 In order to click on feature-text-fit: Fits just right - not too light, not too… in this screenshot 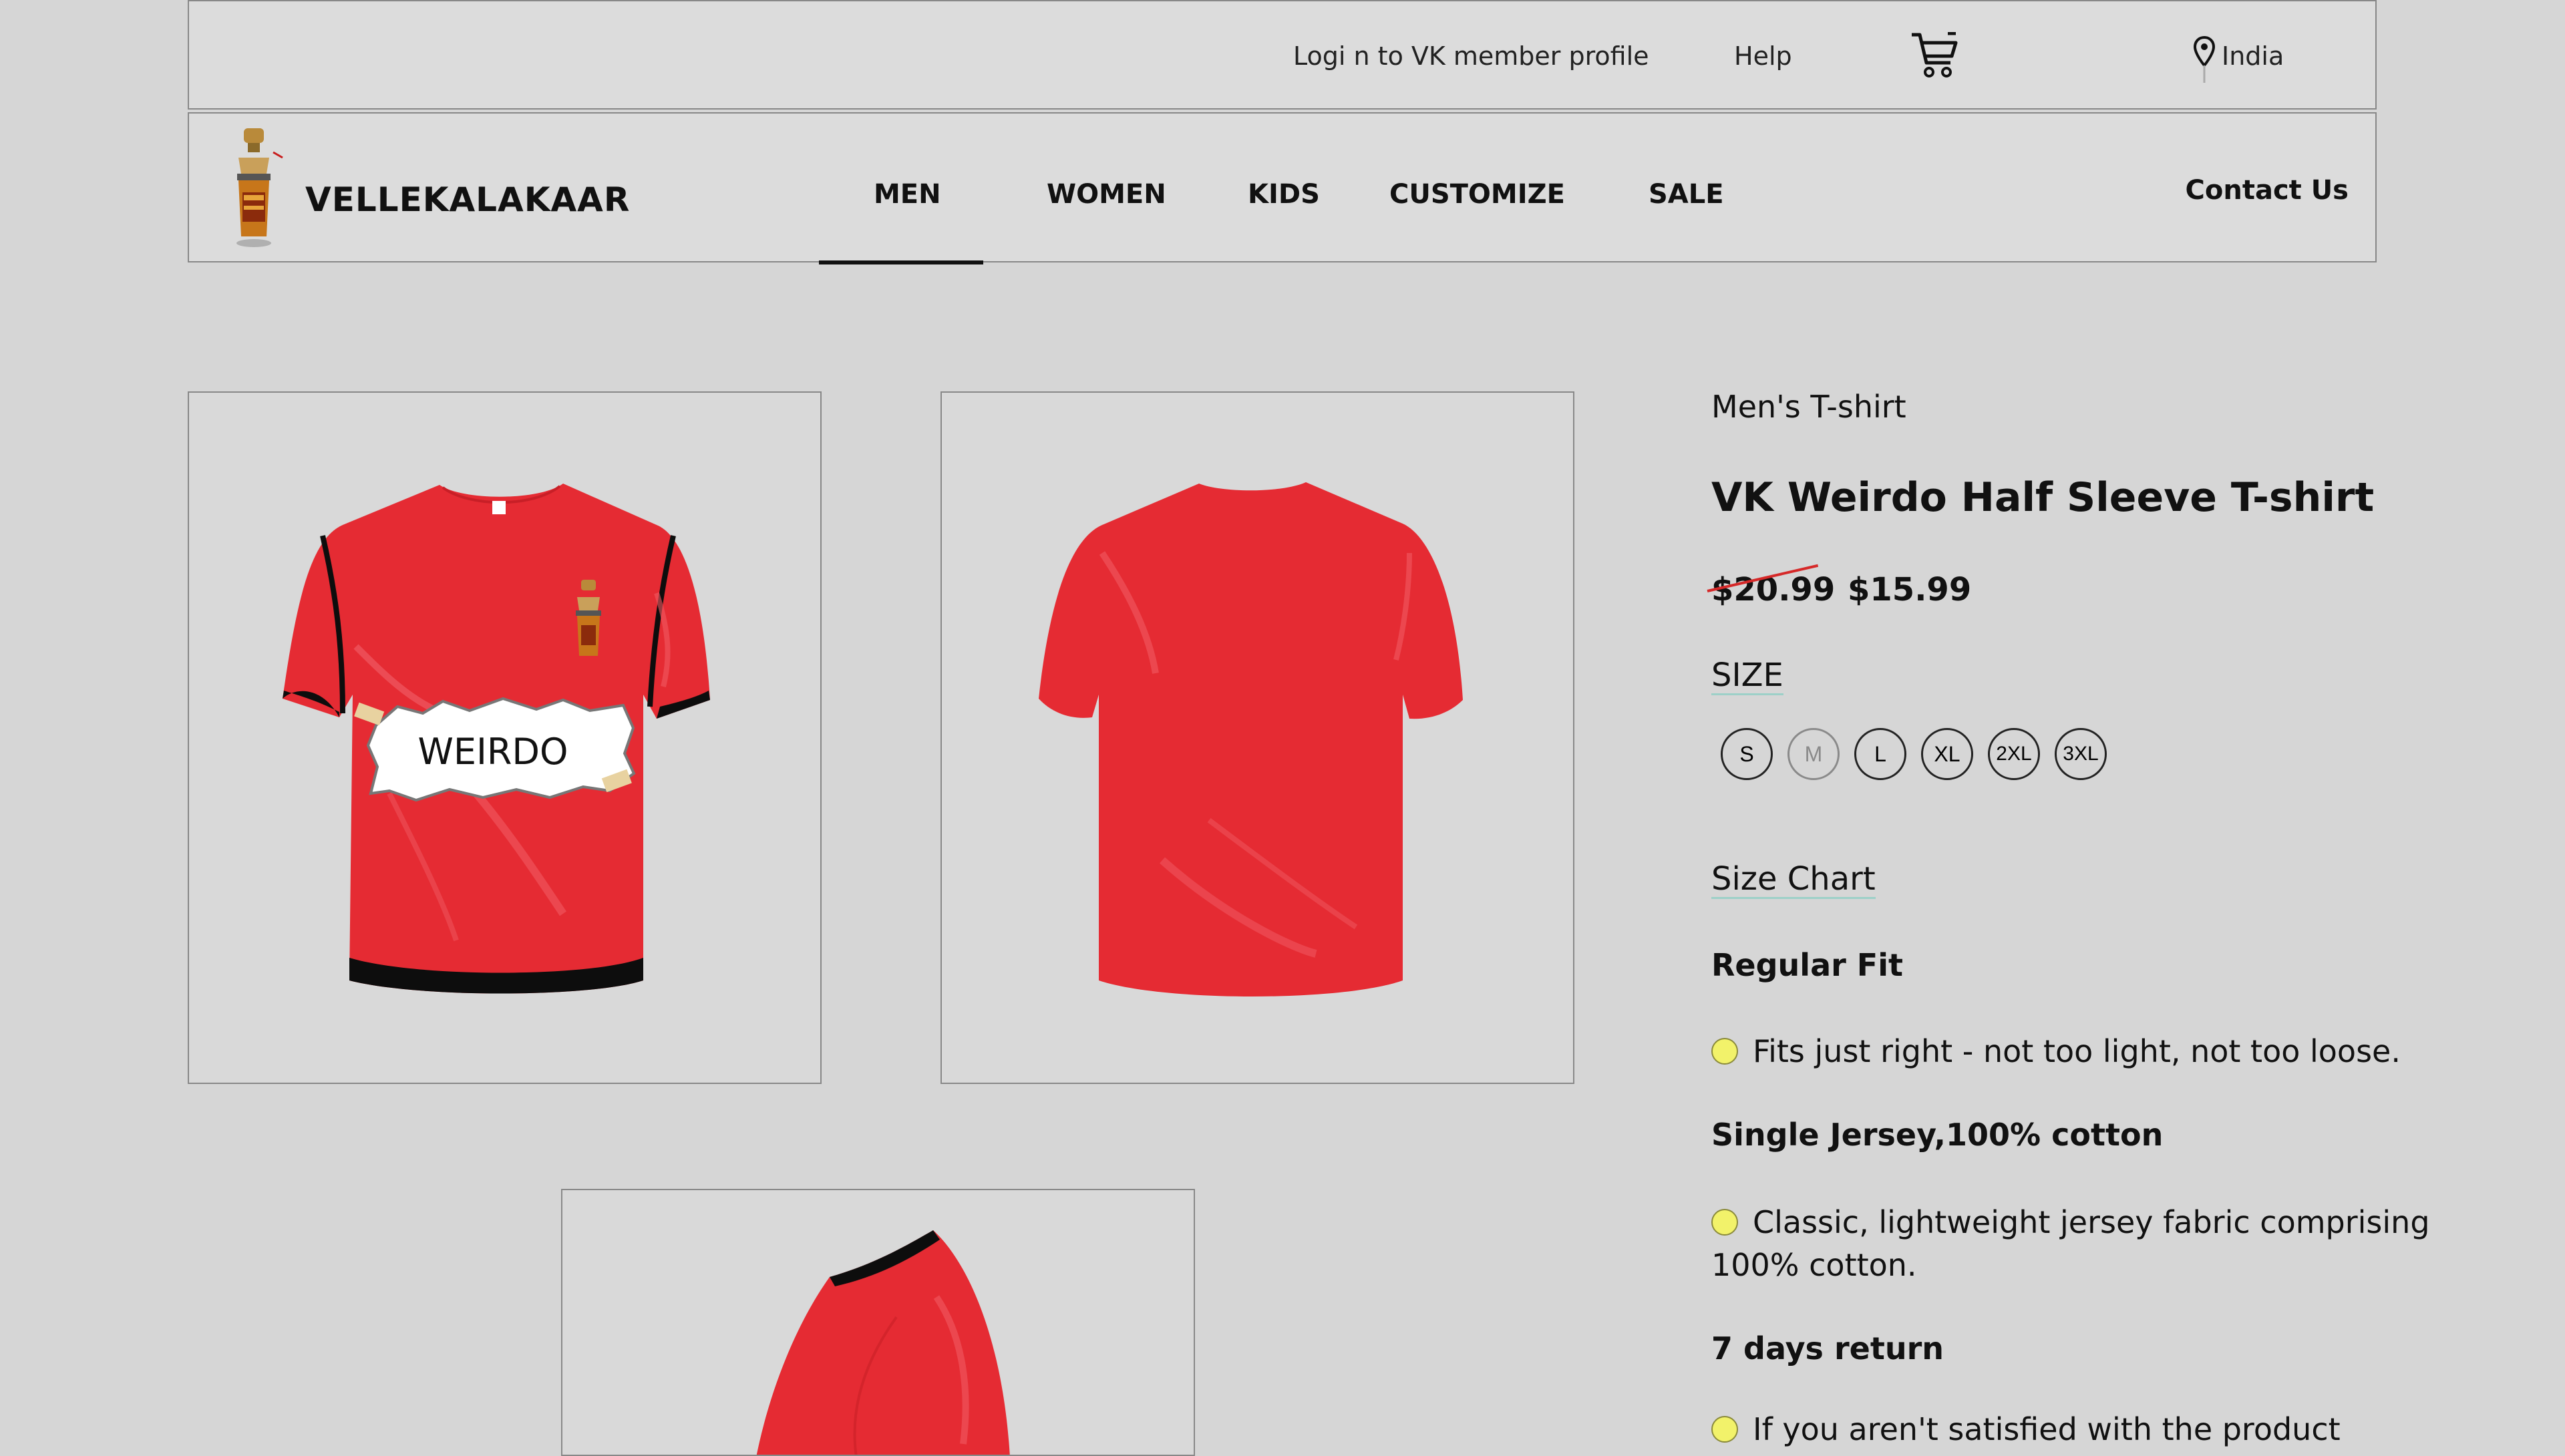, I will do `click(2112, 1051)`.